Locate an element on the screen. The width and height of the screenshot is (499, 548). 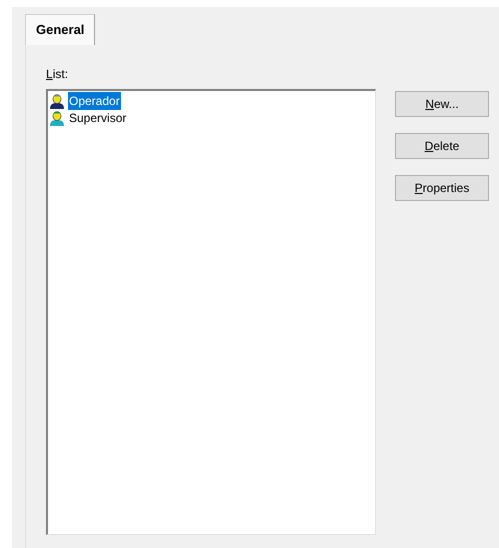
action-button: Delete is located at coordinates (442, 146).